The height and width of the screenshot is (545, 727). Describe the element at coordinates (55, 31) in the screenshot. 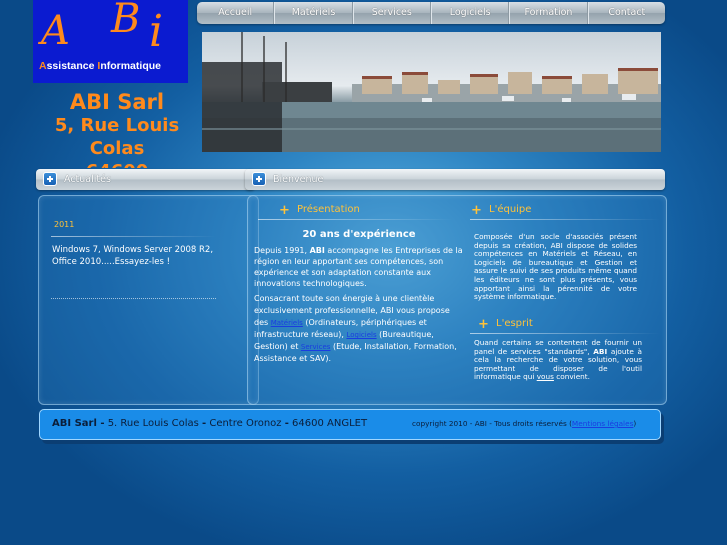

I see `logo-letter-a: A` at that location.